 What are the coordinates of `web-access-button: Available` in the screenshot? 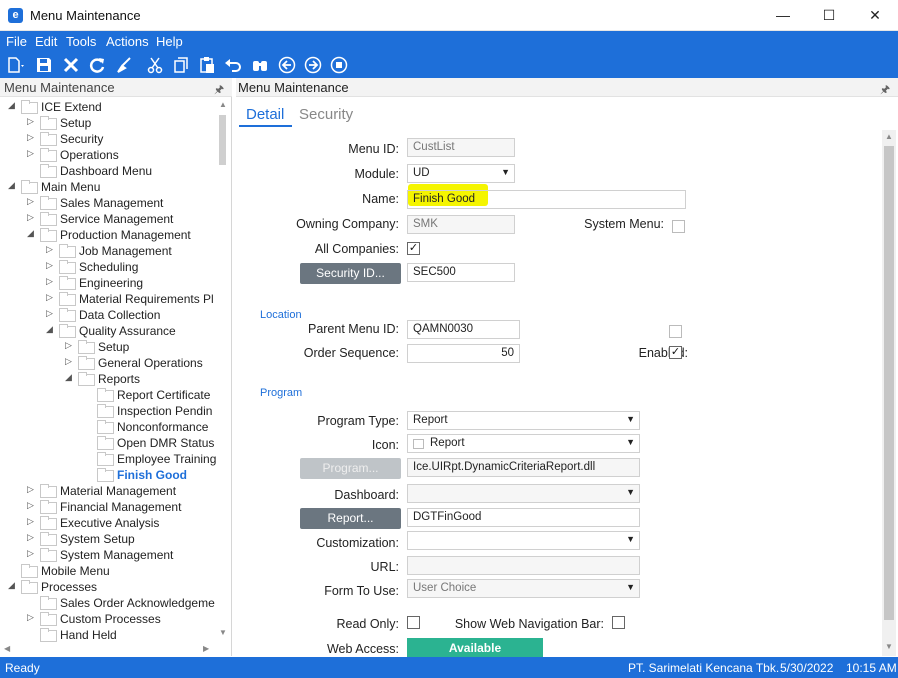 It's located at (475, 648).